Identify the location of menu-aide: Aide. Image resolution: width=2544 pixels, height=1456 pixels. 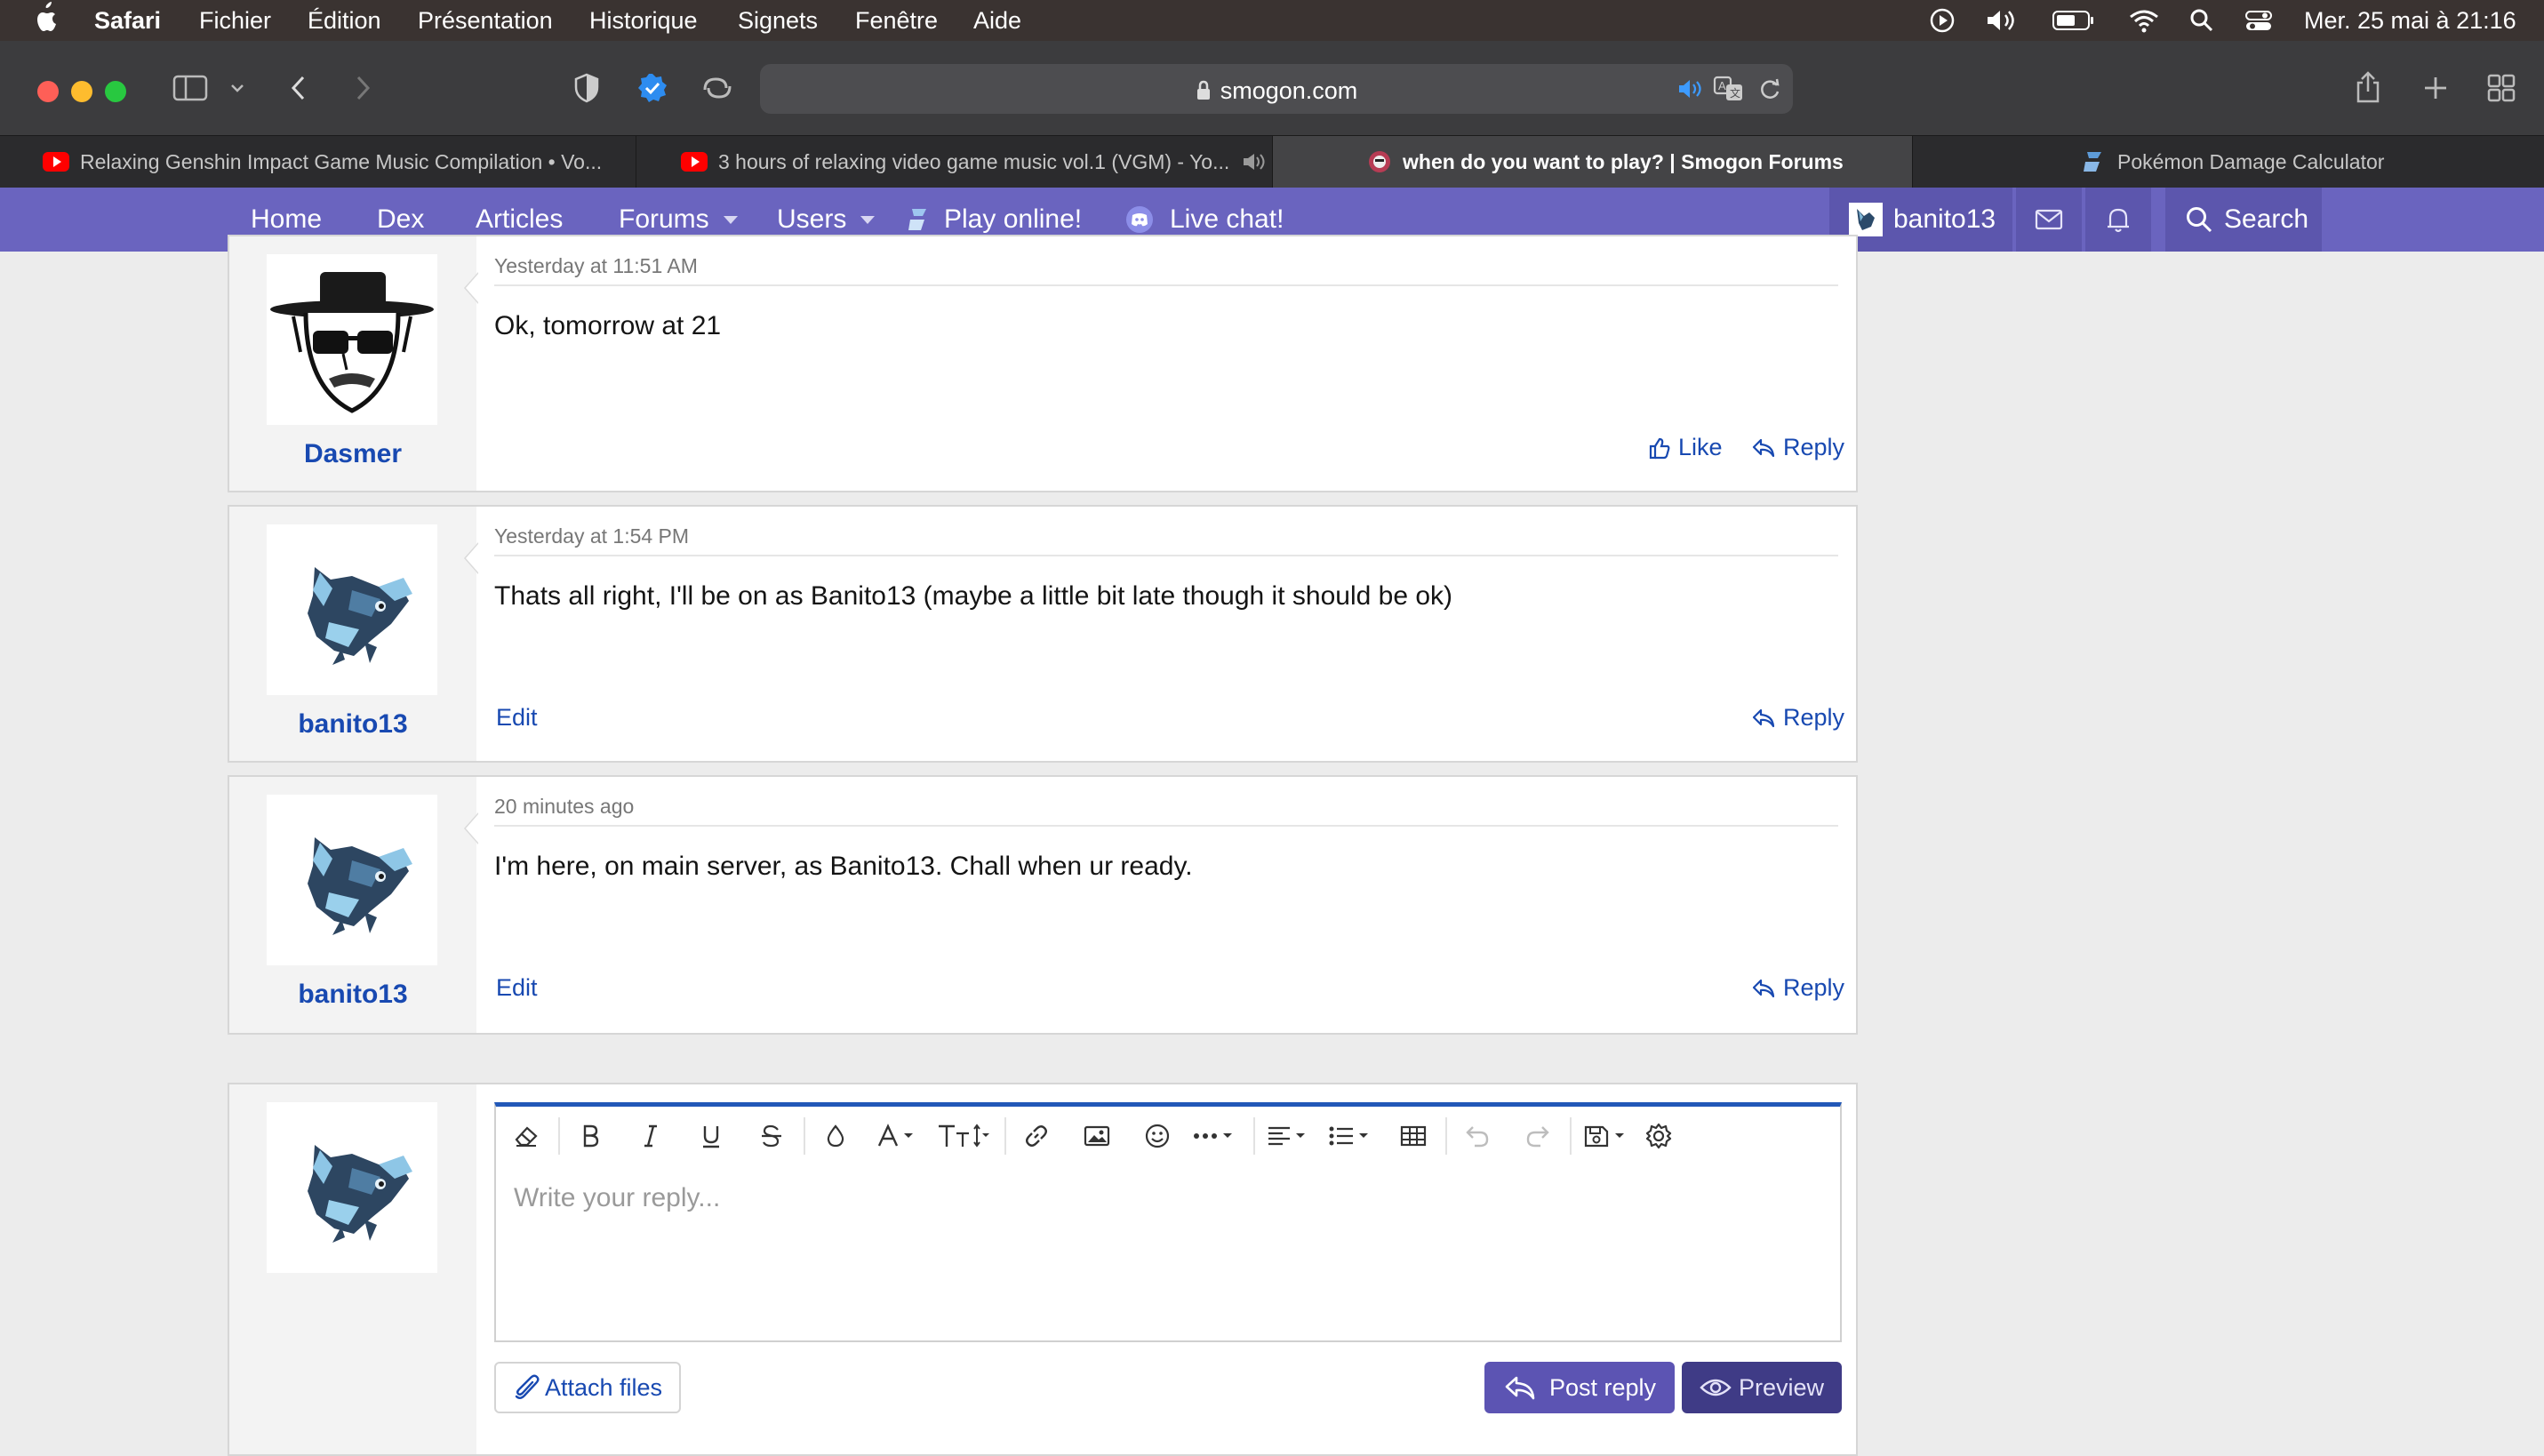
(997, 20).